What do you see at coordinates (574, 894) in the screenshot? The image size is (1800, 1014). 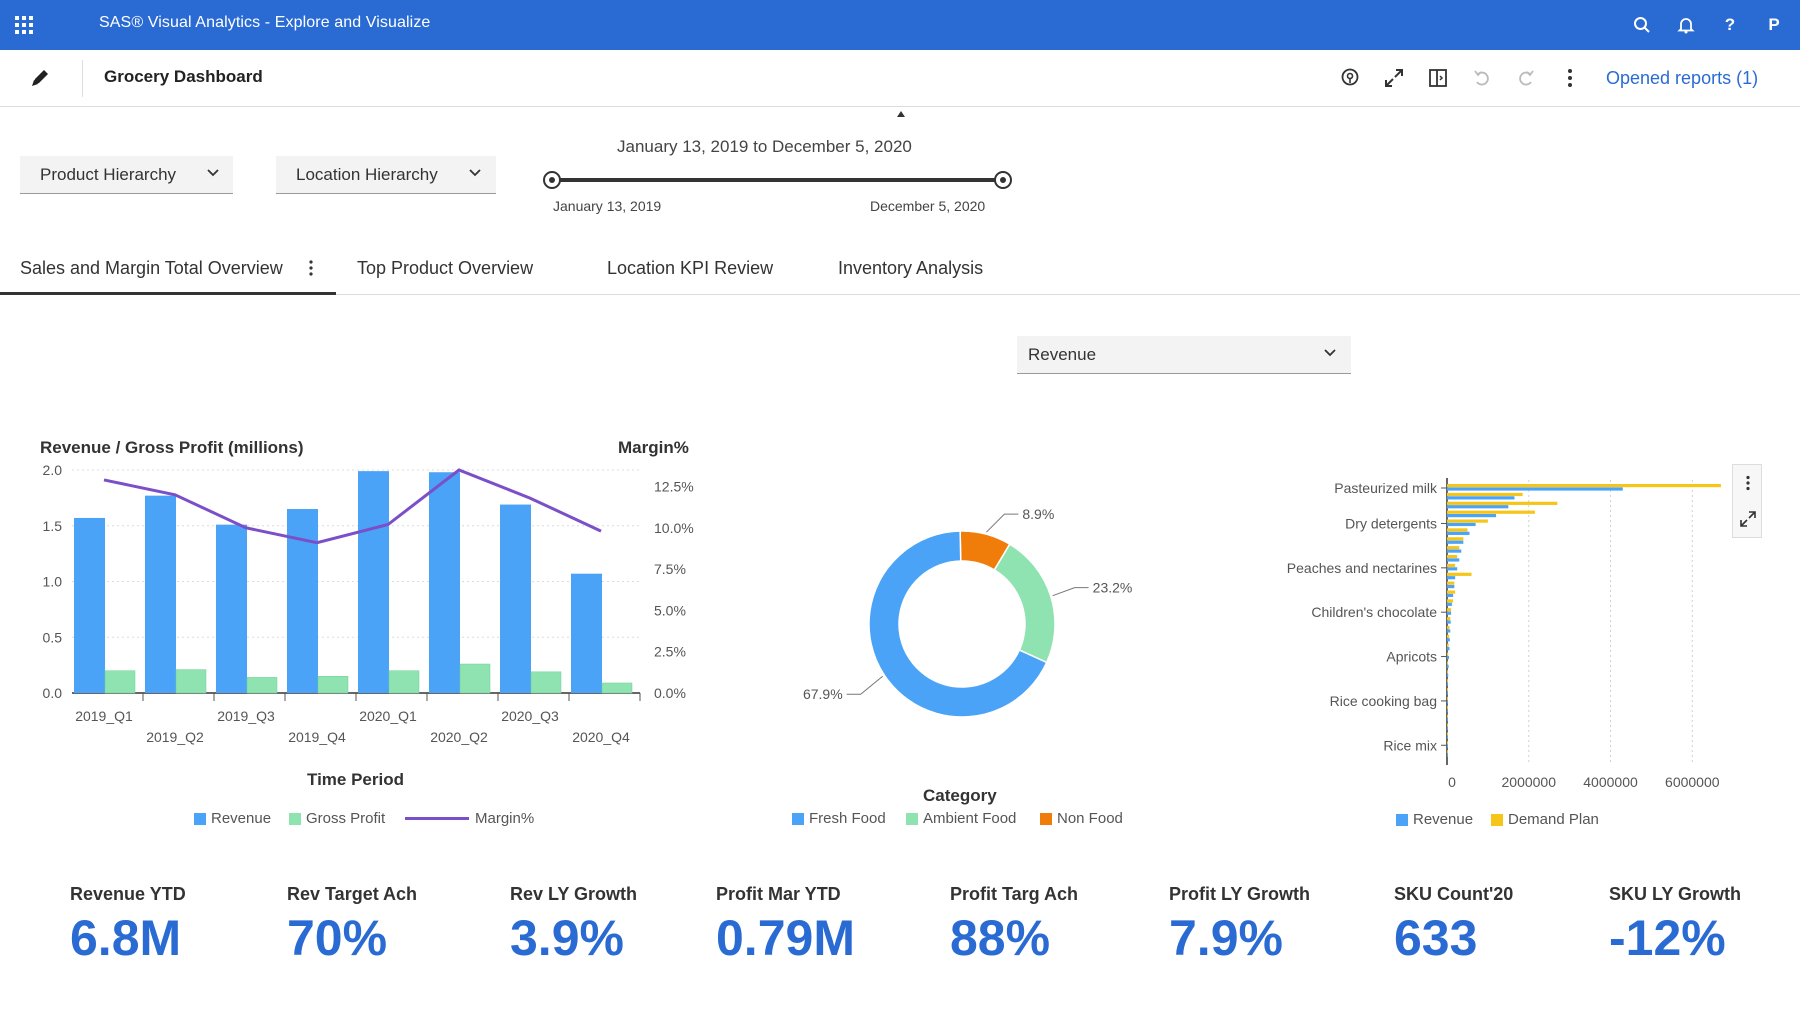 I see `kpi-label: Rev LY Growth` at bounding box center [574, 894].